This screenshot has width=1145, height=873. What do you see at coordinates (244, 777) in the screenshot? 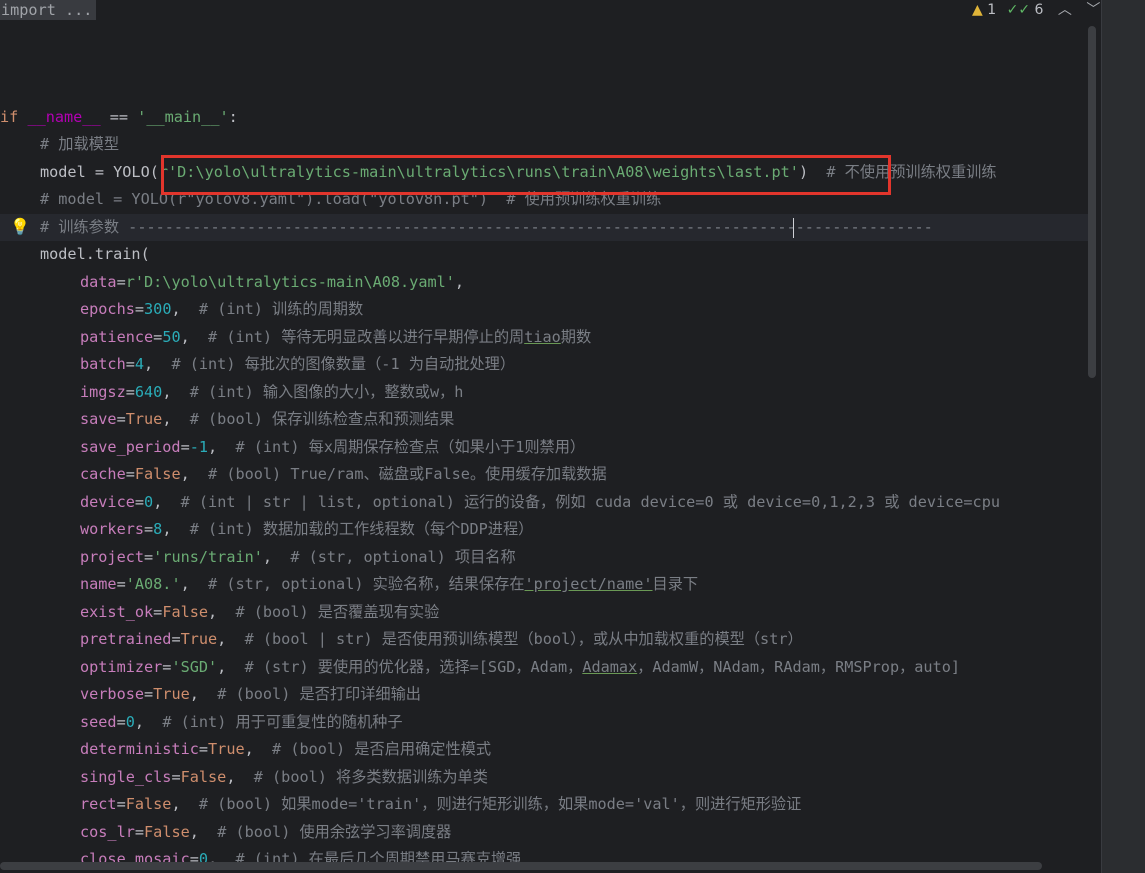
I see `code-line: single_cls=False, # (bool) 将多类数据训练为单类` at bounding box center [244, 777].